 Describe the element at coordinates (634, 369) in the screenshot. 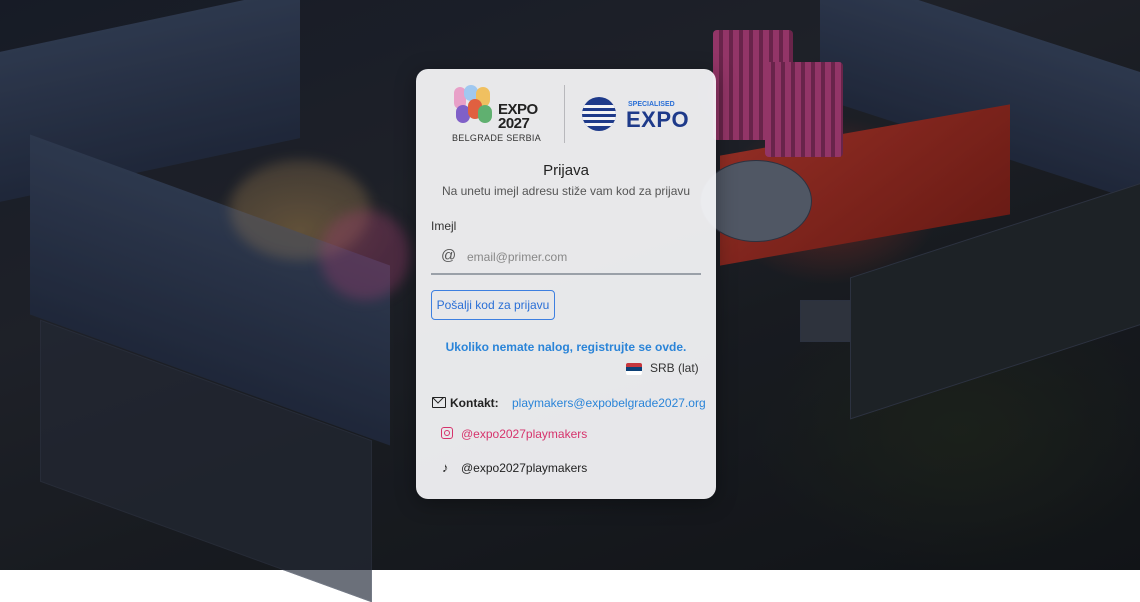

I see `serbian-flag-icon` at that location.